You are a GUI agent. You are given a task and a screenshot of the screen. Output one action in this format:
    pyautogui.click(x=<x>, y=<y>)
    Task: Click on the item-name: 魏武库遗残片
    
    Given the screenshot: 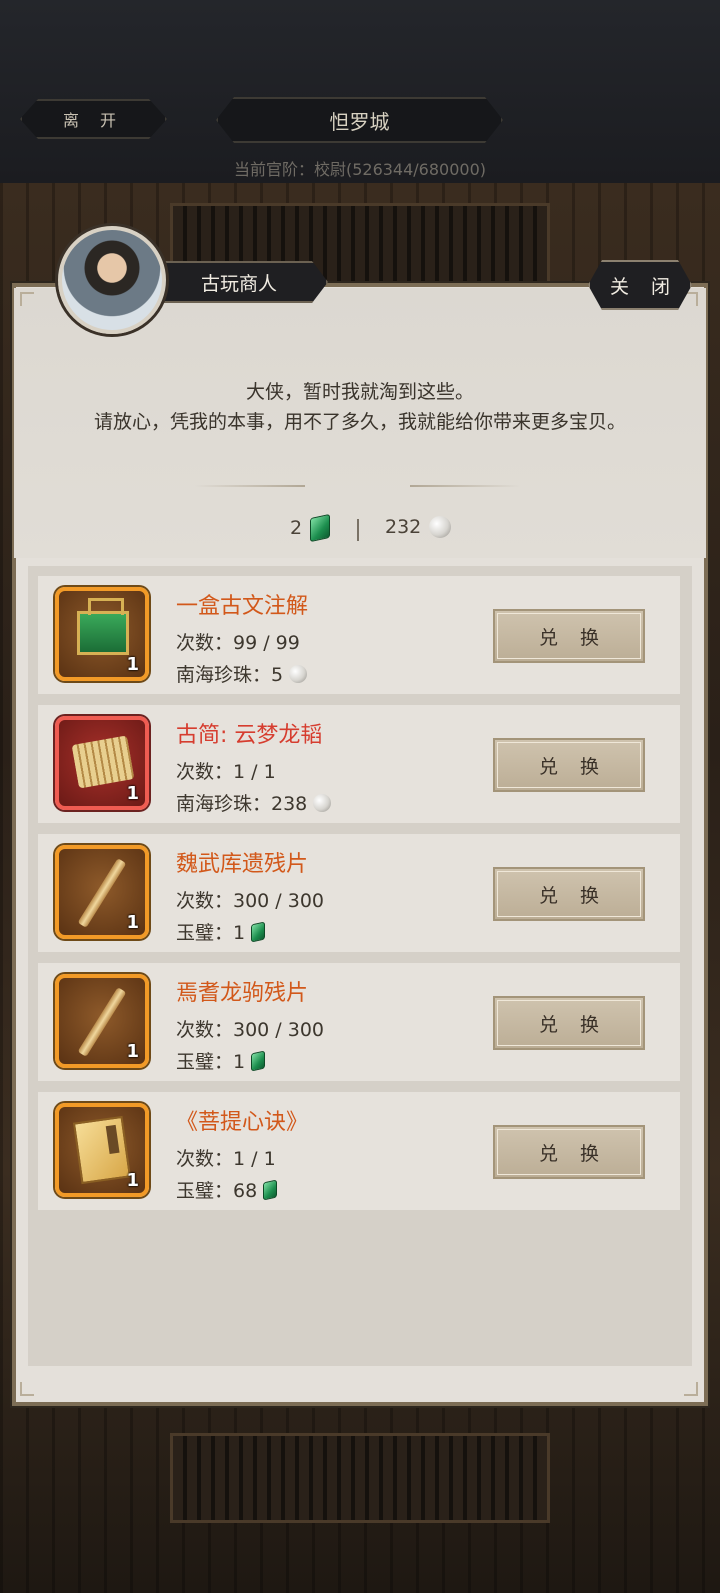 What is the action you would take?
    pyautogui.click(x=242, y=864)
    